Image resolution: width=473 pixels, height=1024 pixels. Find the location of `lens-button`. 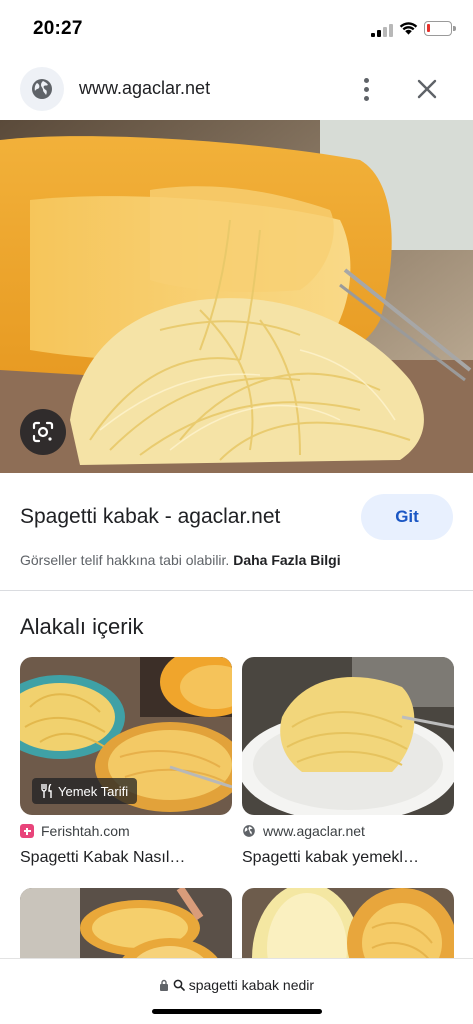

lens-button is located at coordinates (43, 432).